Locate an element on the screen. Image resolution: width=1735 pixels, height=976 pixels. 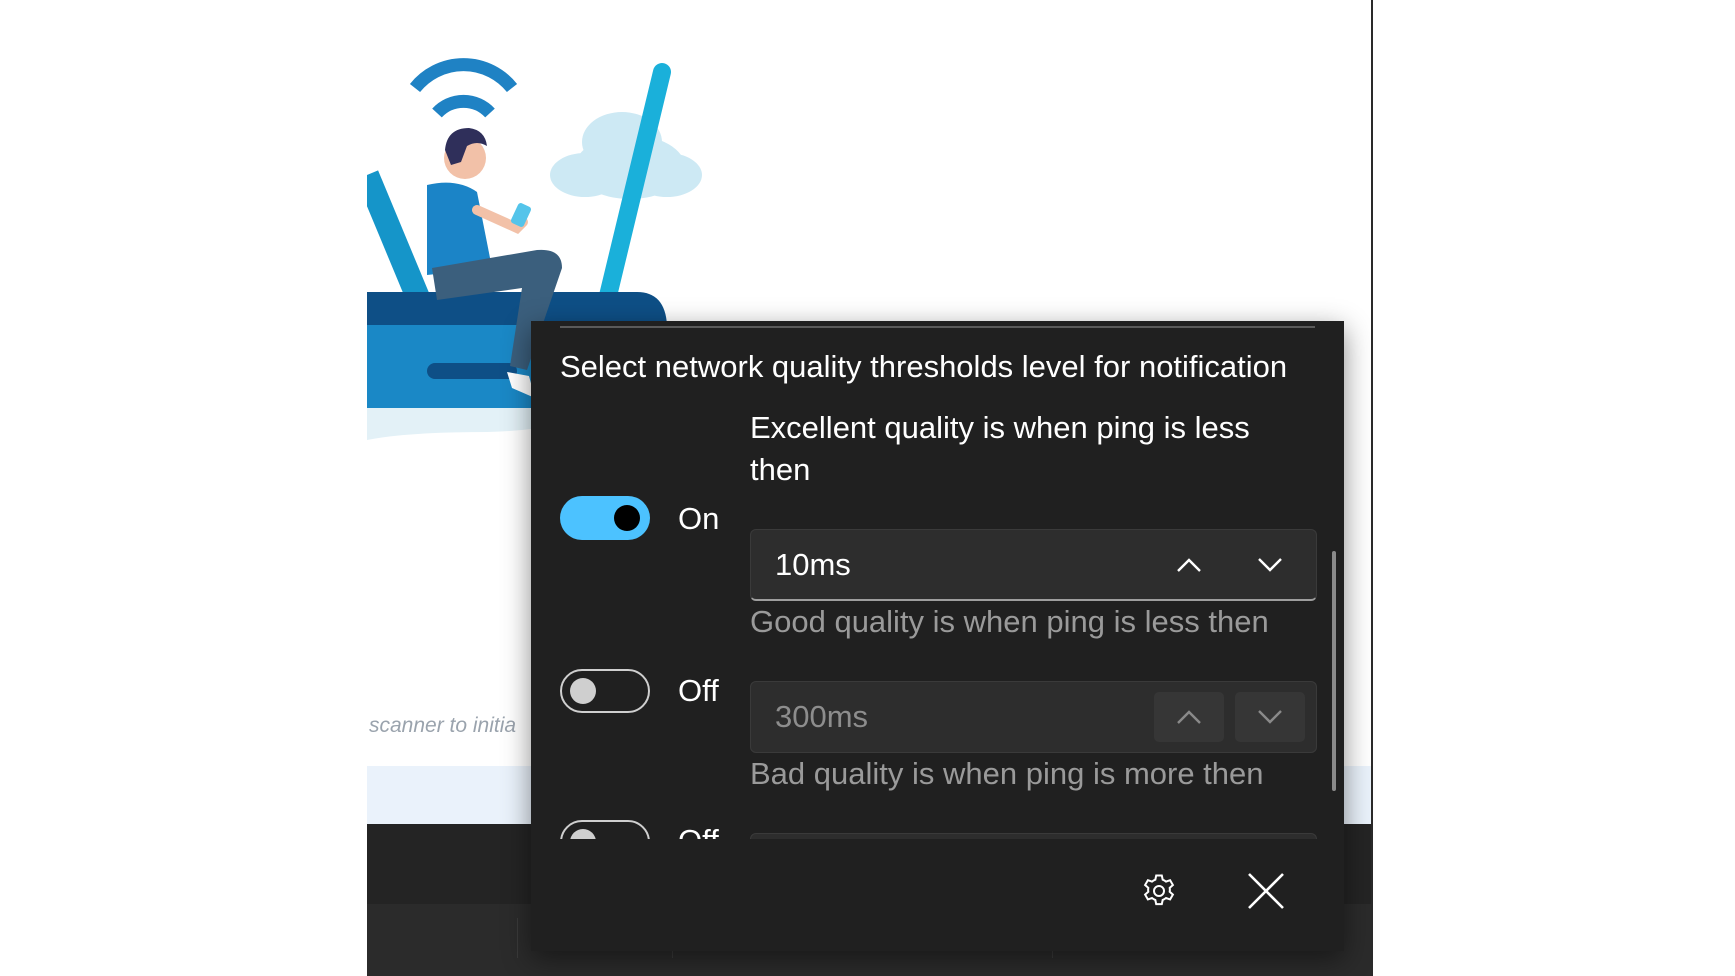
flyout-divider is located at coordinates (937, 327).